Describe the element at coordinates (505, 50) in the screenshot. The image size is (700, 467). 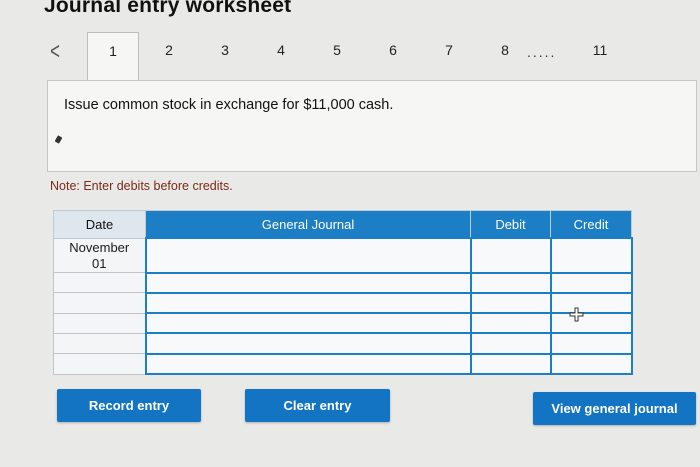
I see `tab-8: 8` at that location.